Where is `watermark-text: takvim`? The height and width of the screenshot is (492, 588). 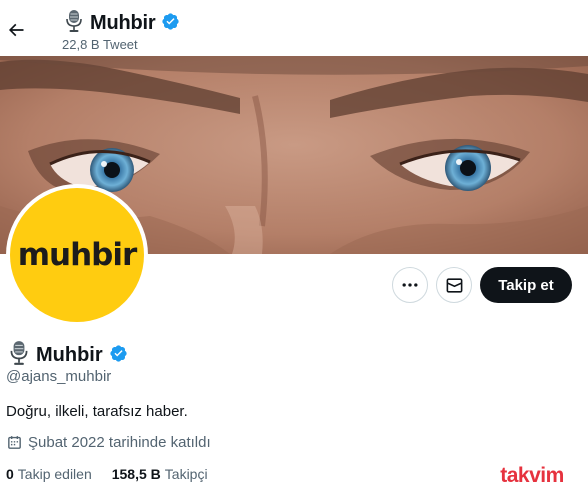 watermark-text: takvim is located at coordinates (532, 475).